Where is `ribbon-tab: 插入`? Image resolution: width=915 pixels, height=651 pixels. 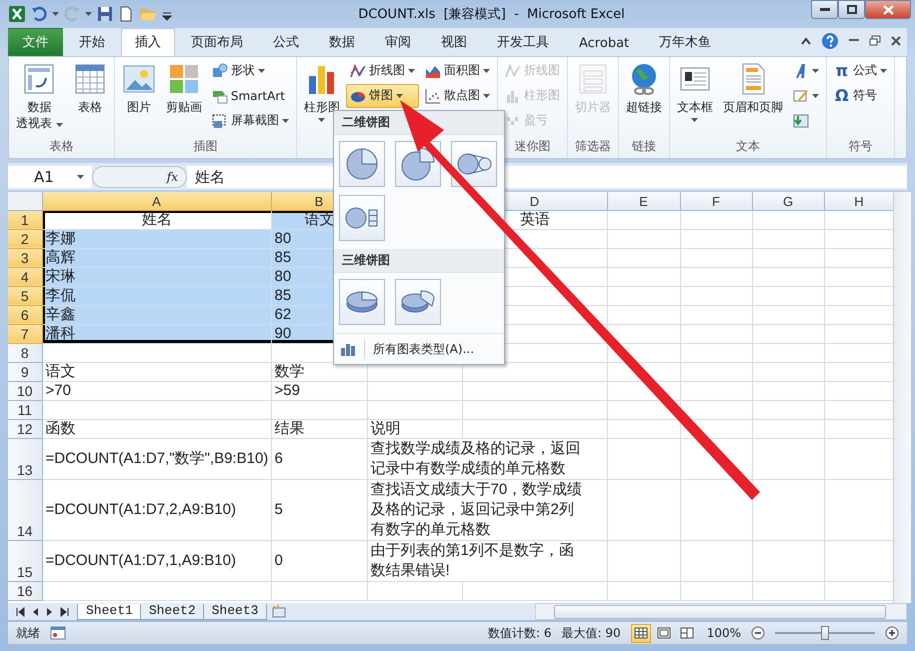 ribbon-tab: 插入 is located at coordinates (148, 42).